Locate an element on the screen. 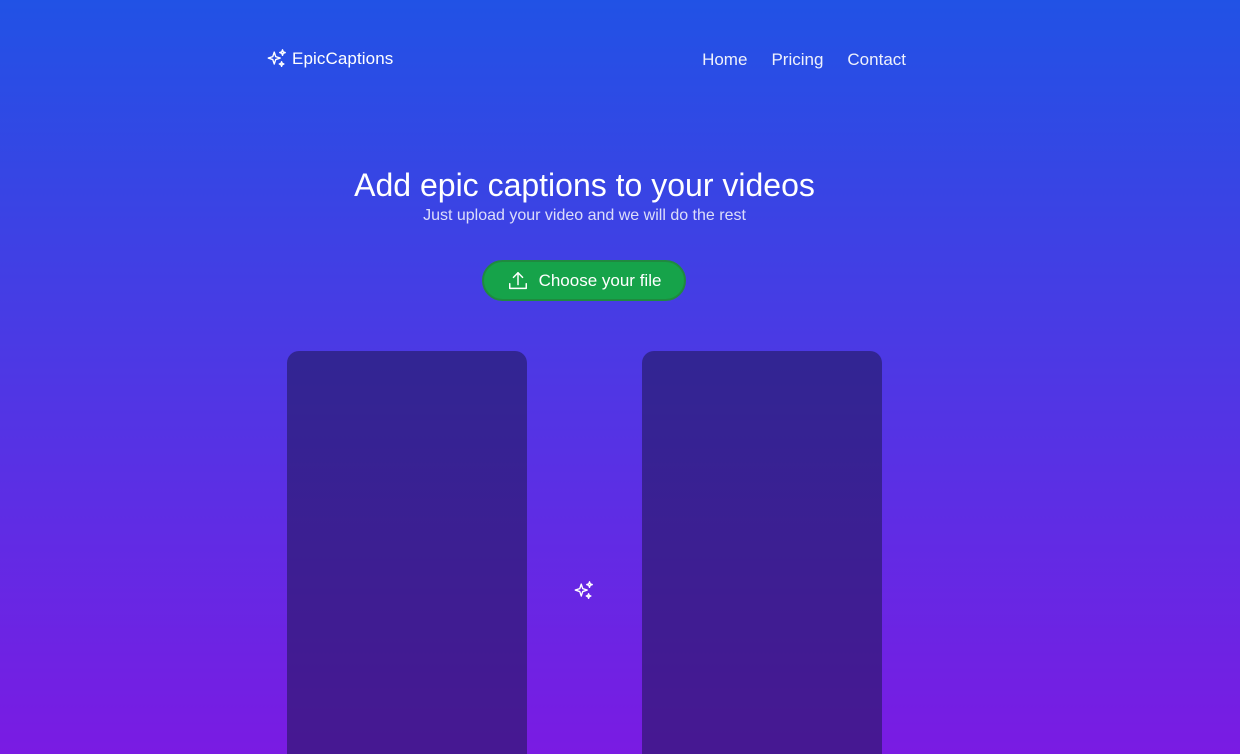  logo-link: EpicCaptions is located at coordinates (329, 59).